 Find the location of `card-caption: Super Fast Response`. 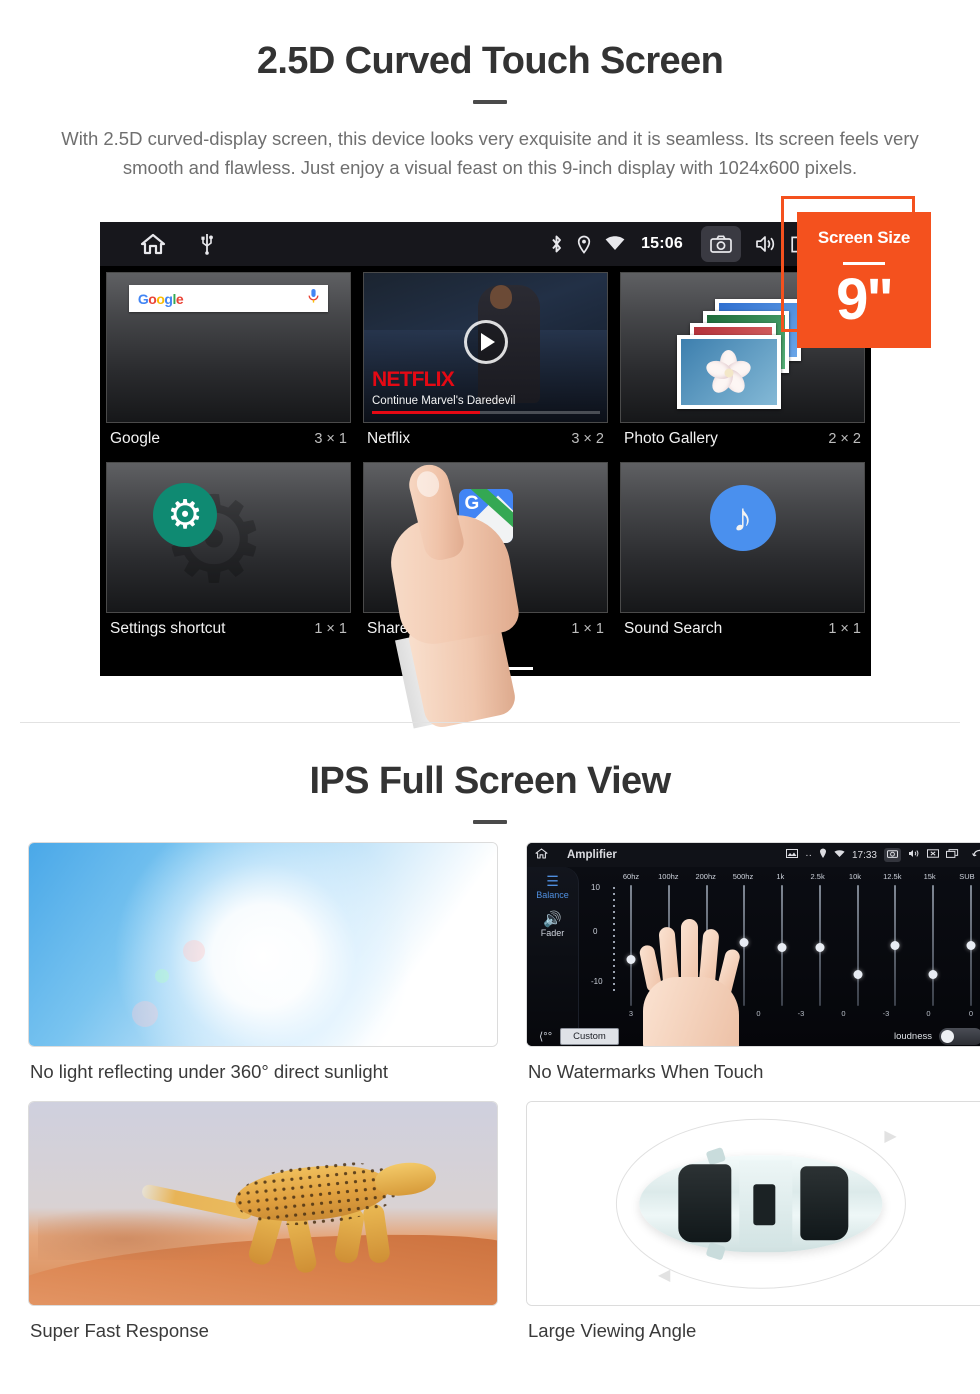

card-caption: Super Fast Response is located at coordinates (119, 1330).